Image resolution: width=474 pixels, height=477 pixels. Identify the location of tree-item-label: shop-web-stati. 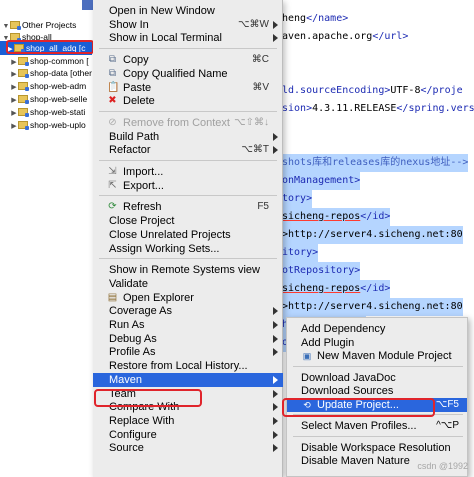
(58, 112).